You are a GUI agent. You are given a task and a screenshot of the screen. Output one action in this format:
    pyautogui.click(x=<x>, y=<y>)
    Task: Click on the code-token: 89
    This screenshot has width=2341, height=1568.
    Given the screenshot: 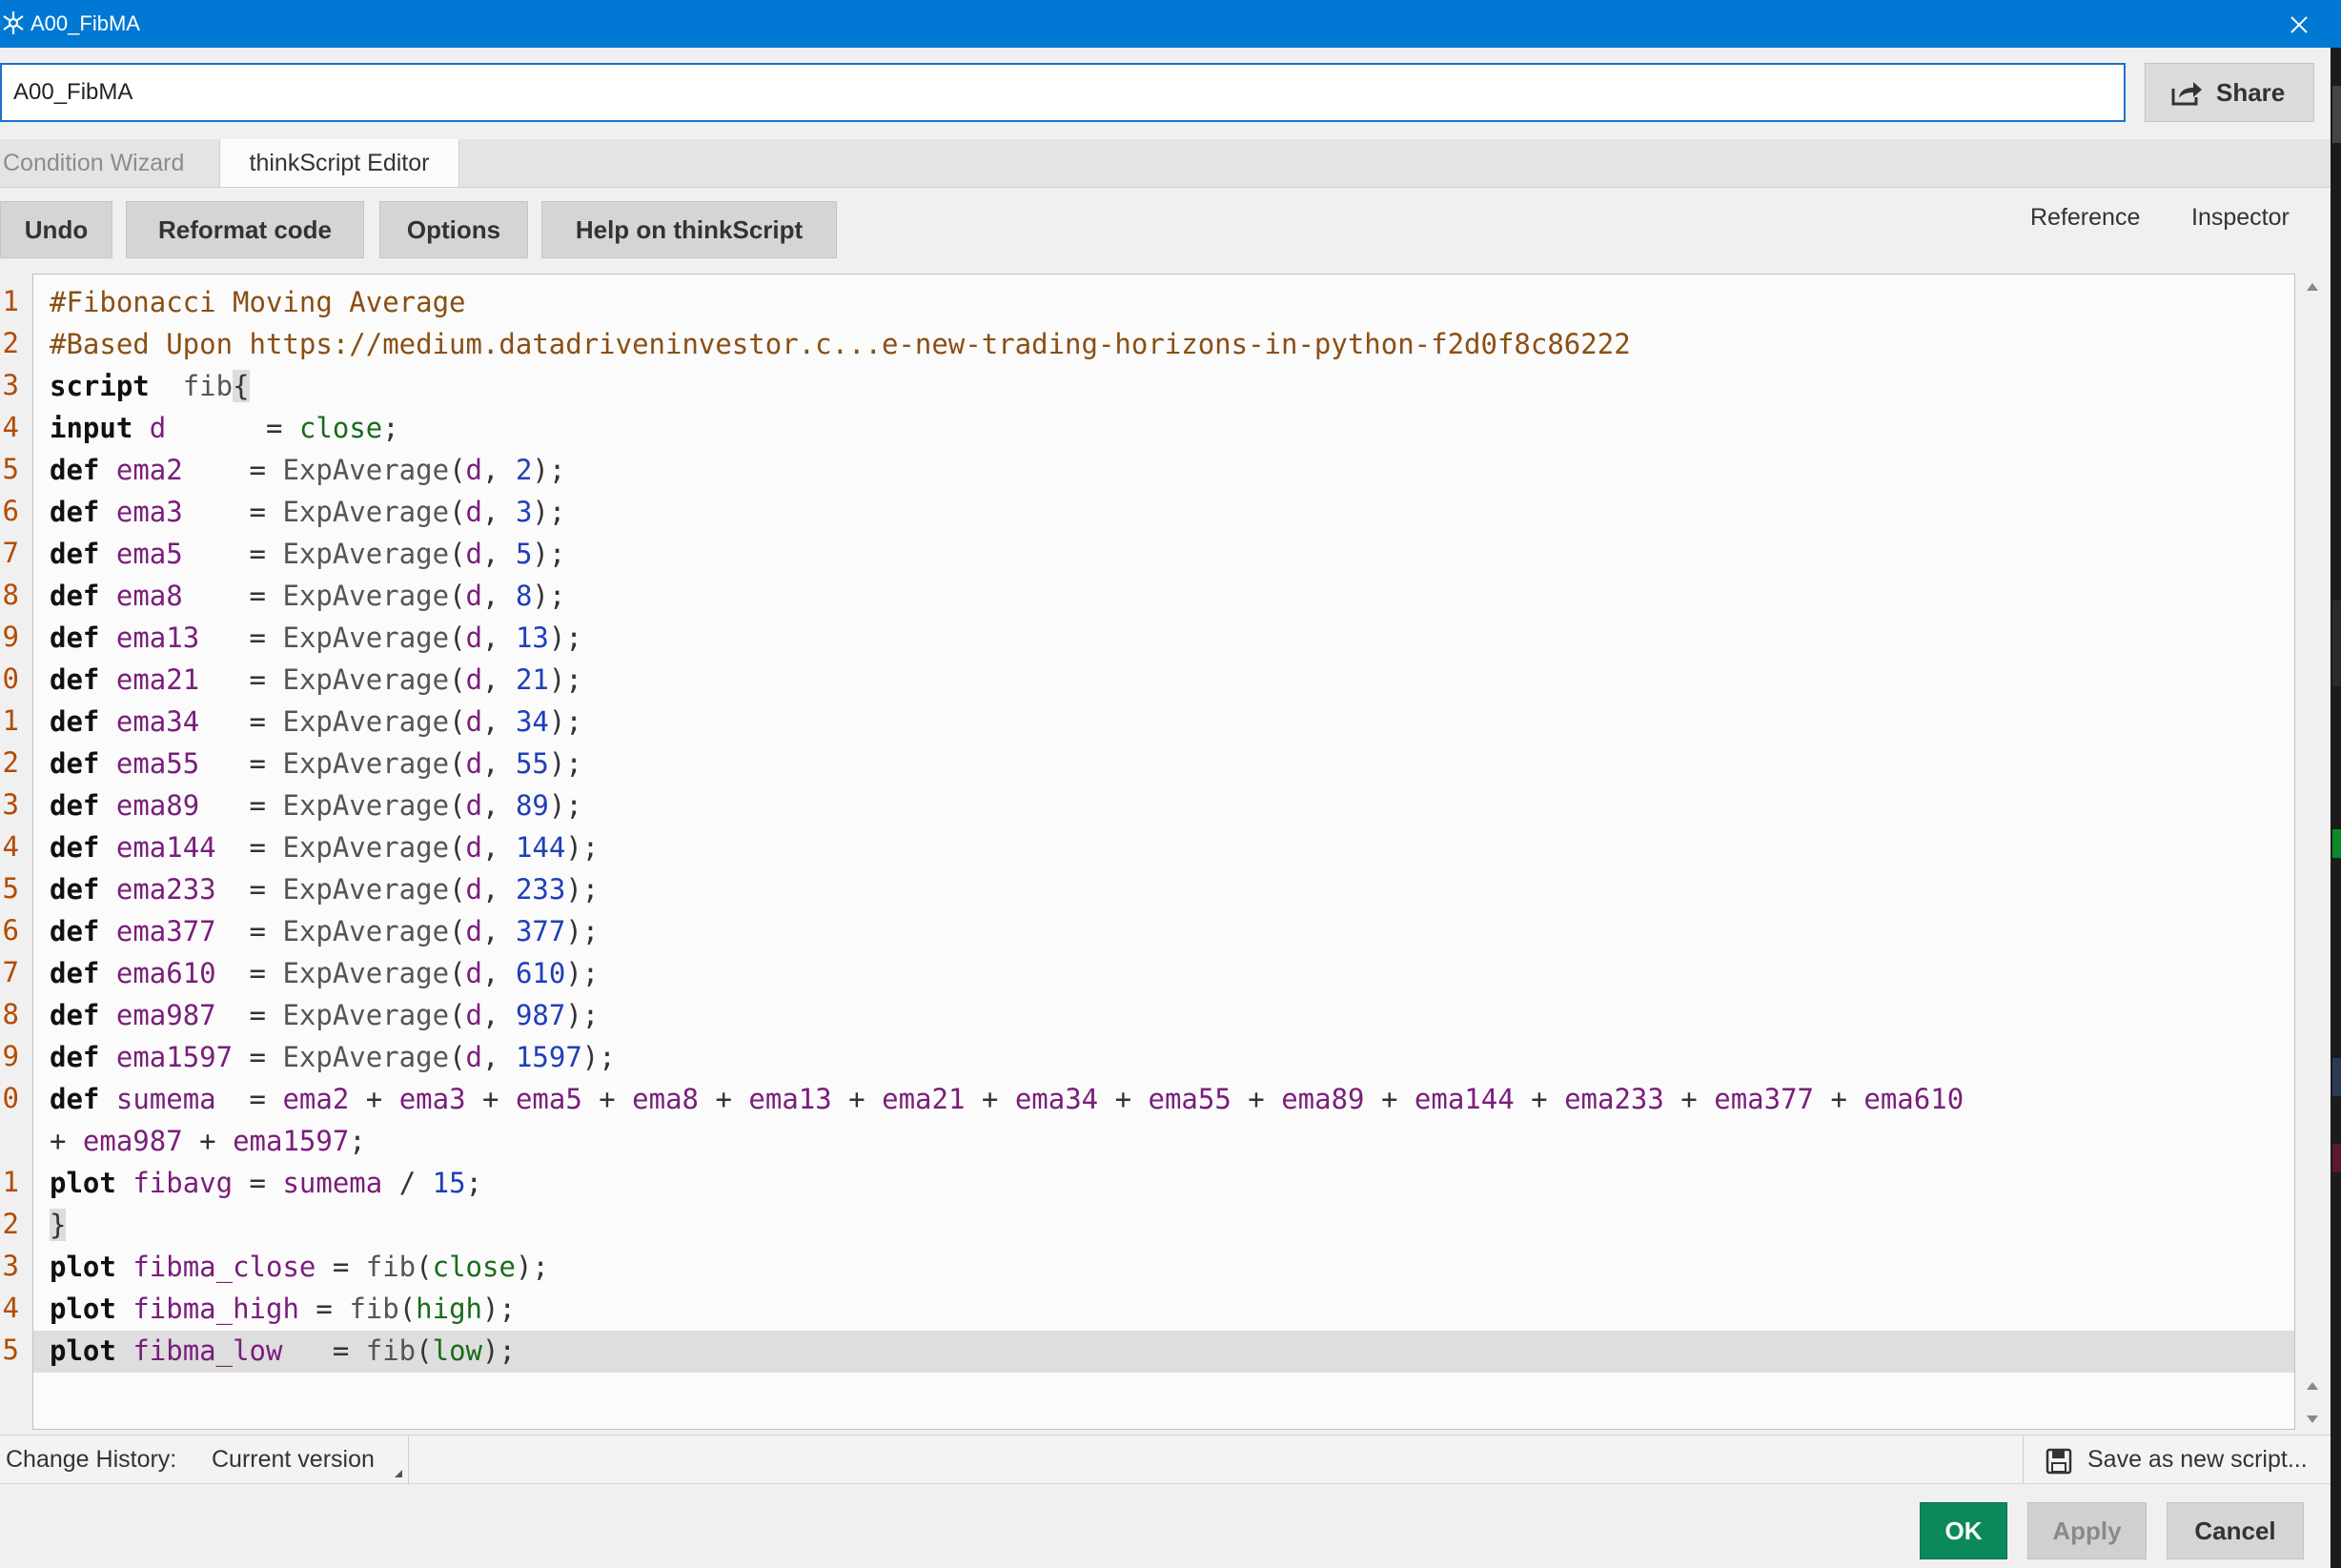 What is the action you would take?
    pyautogui.click(x=532, y=805)
    